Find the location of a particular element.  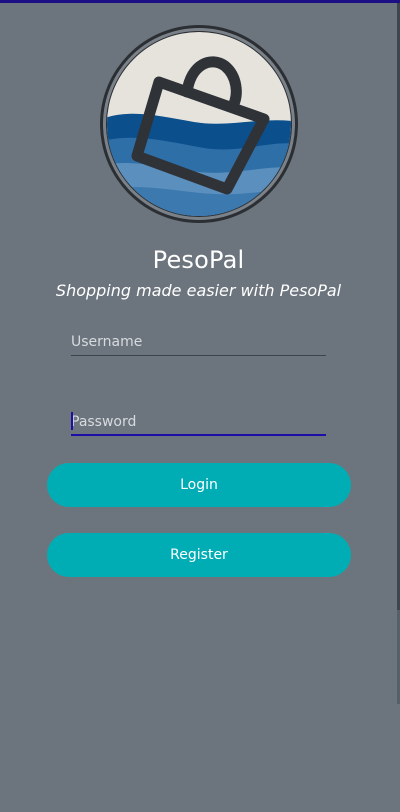

username-field is located at coordinates (198, 343).